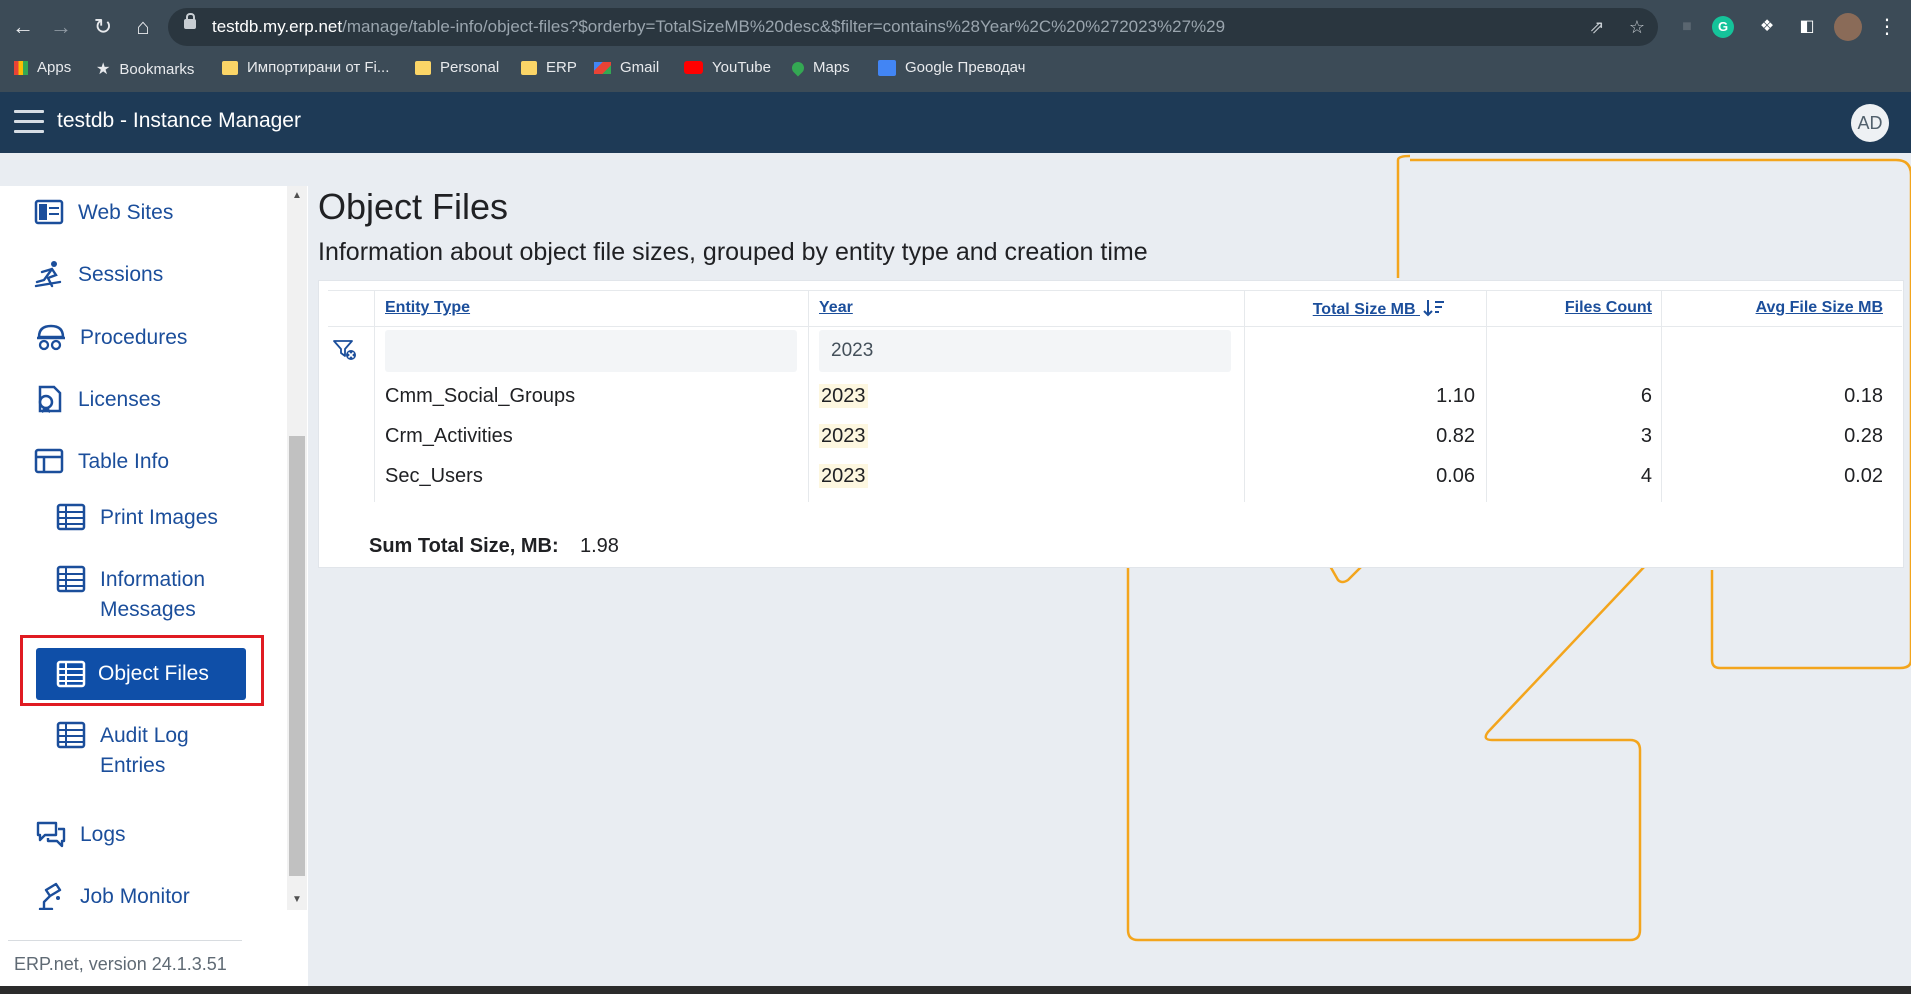  What do you see at coordinates (81, 835) in the screenshot?
I see `sidebar-item-logs: Logs` at bounding box center [81, 835].